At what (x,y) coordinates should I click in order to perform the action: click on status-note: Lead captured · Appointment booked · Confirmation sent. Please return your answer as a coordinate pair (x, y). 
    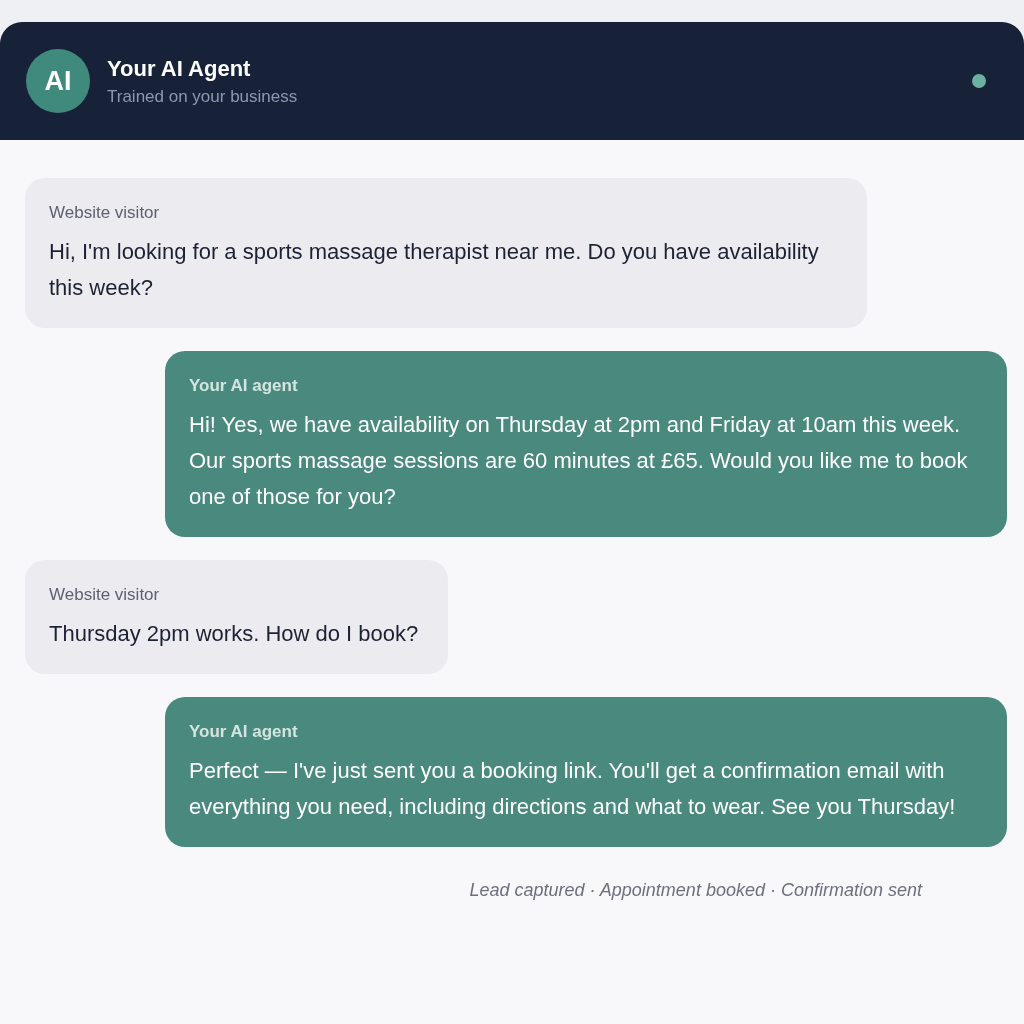
    Looking at the image, I should click on (695, 890).